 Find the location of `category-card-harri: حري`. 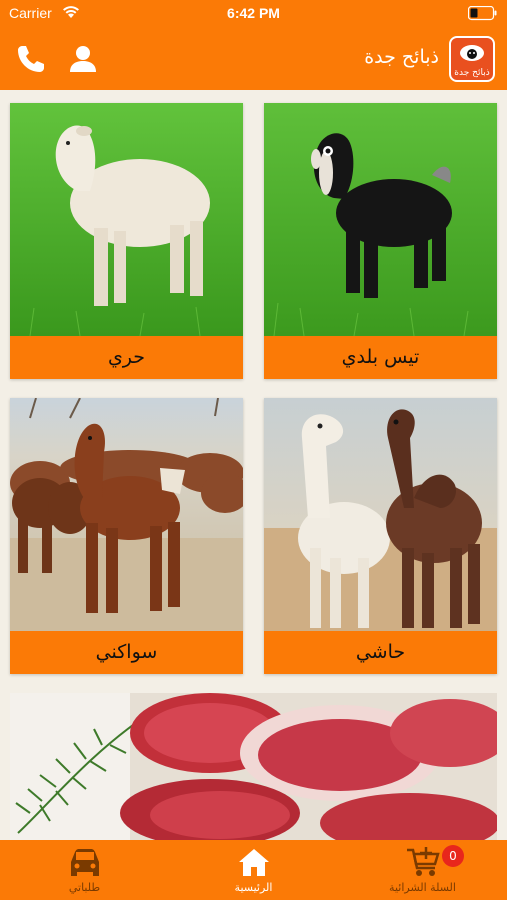

category-card-harri: حري is located at coordinates (126, 241).